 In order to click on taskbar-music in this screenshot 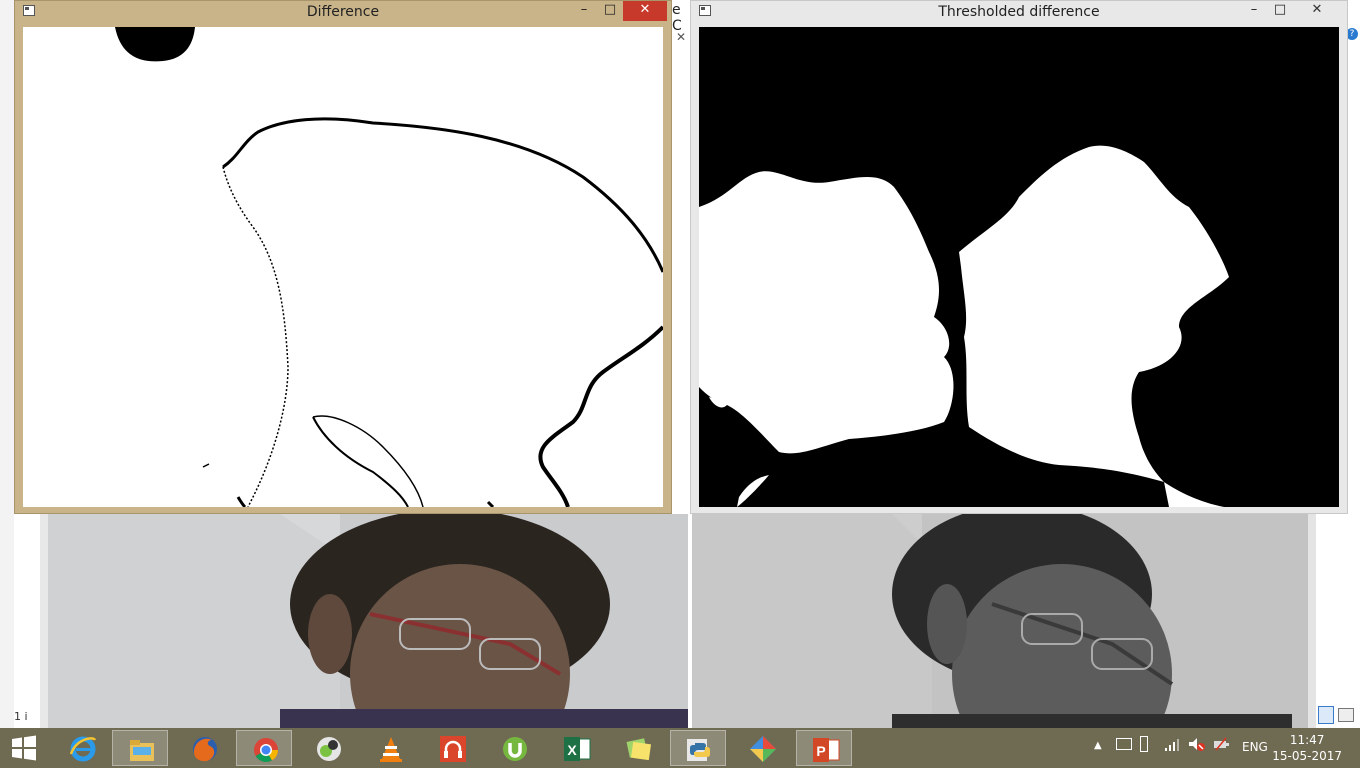, I will do `click(452, 748)`.